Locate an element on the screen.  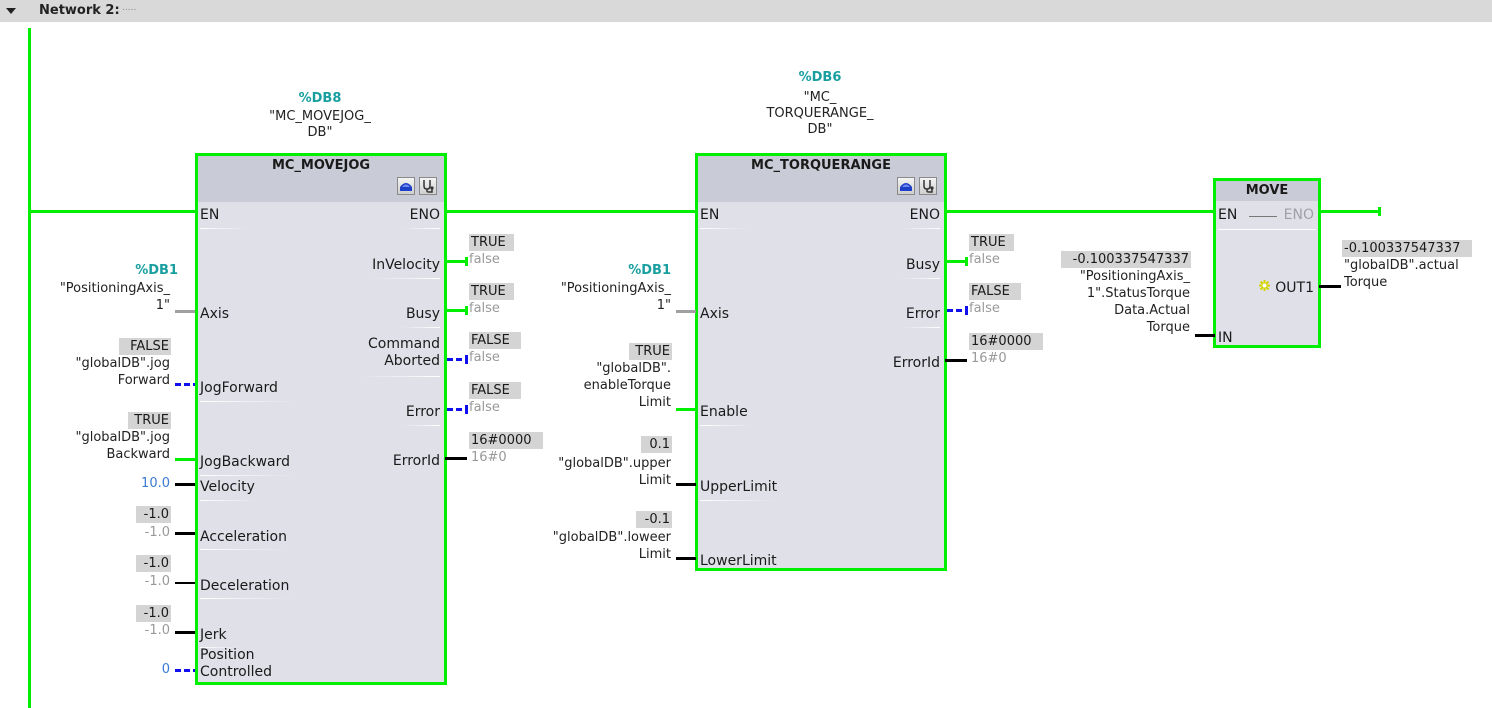
torquerange-pin-upperlimit: UpperLimit is located at coordinates (739, 487).